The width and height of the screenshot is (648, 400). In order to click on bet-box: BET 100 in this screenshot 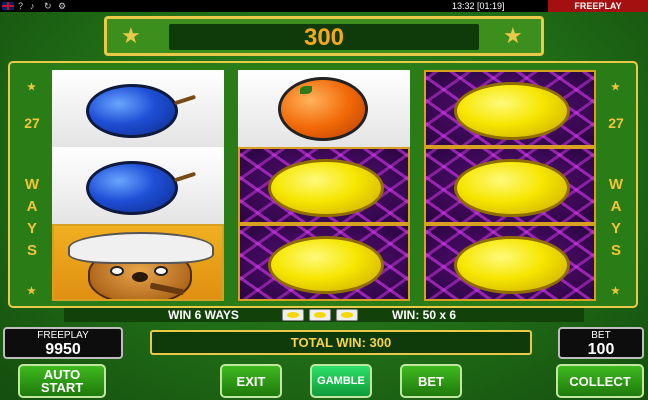, I will do `click(601, 343)`.